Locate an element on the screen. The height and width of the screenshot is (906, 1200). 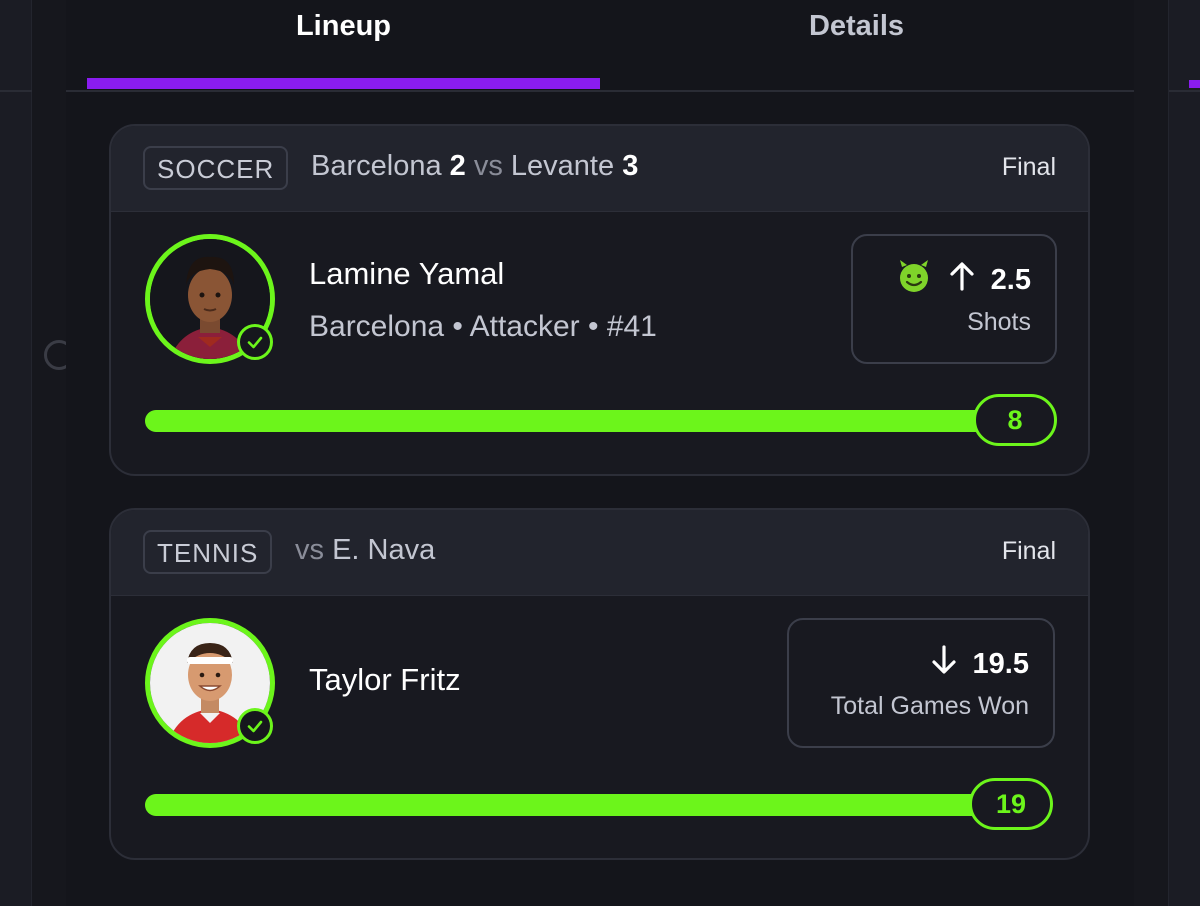
pick-projection-box: 2.5 Shots is located at coordinates (954, 299).